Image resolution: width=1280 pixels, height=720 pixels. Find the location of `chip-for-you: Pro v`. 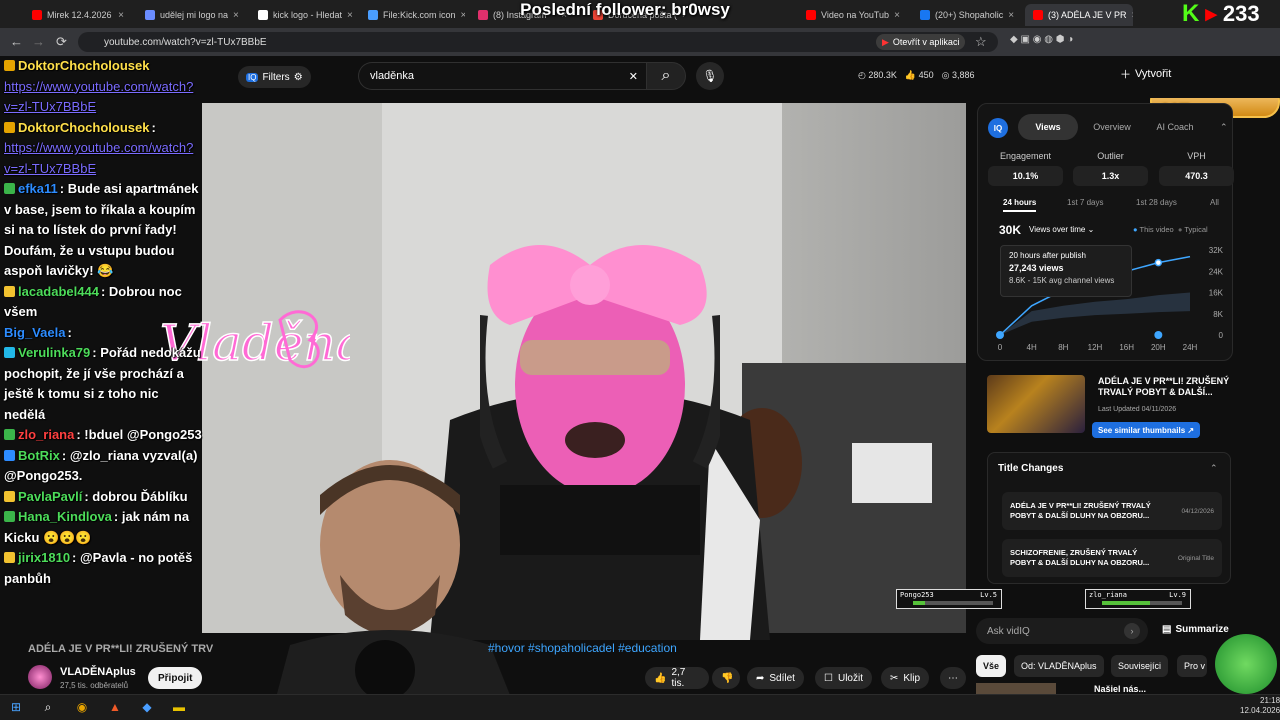

chip-for-you: Pro v is located at coordinates (1192, 666).